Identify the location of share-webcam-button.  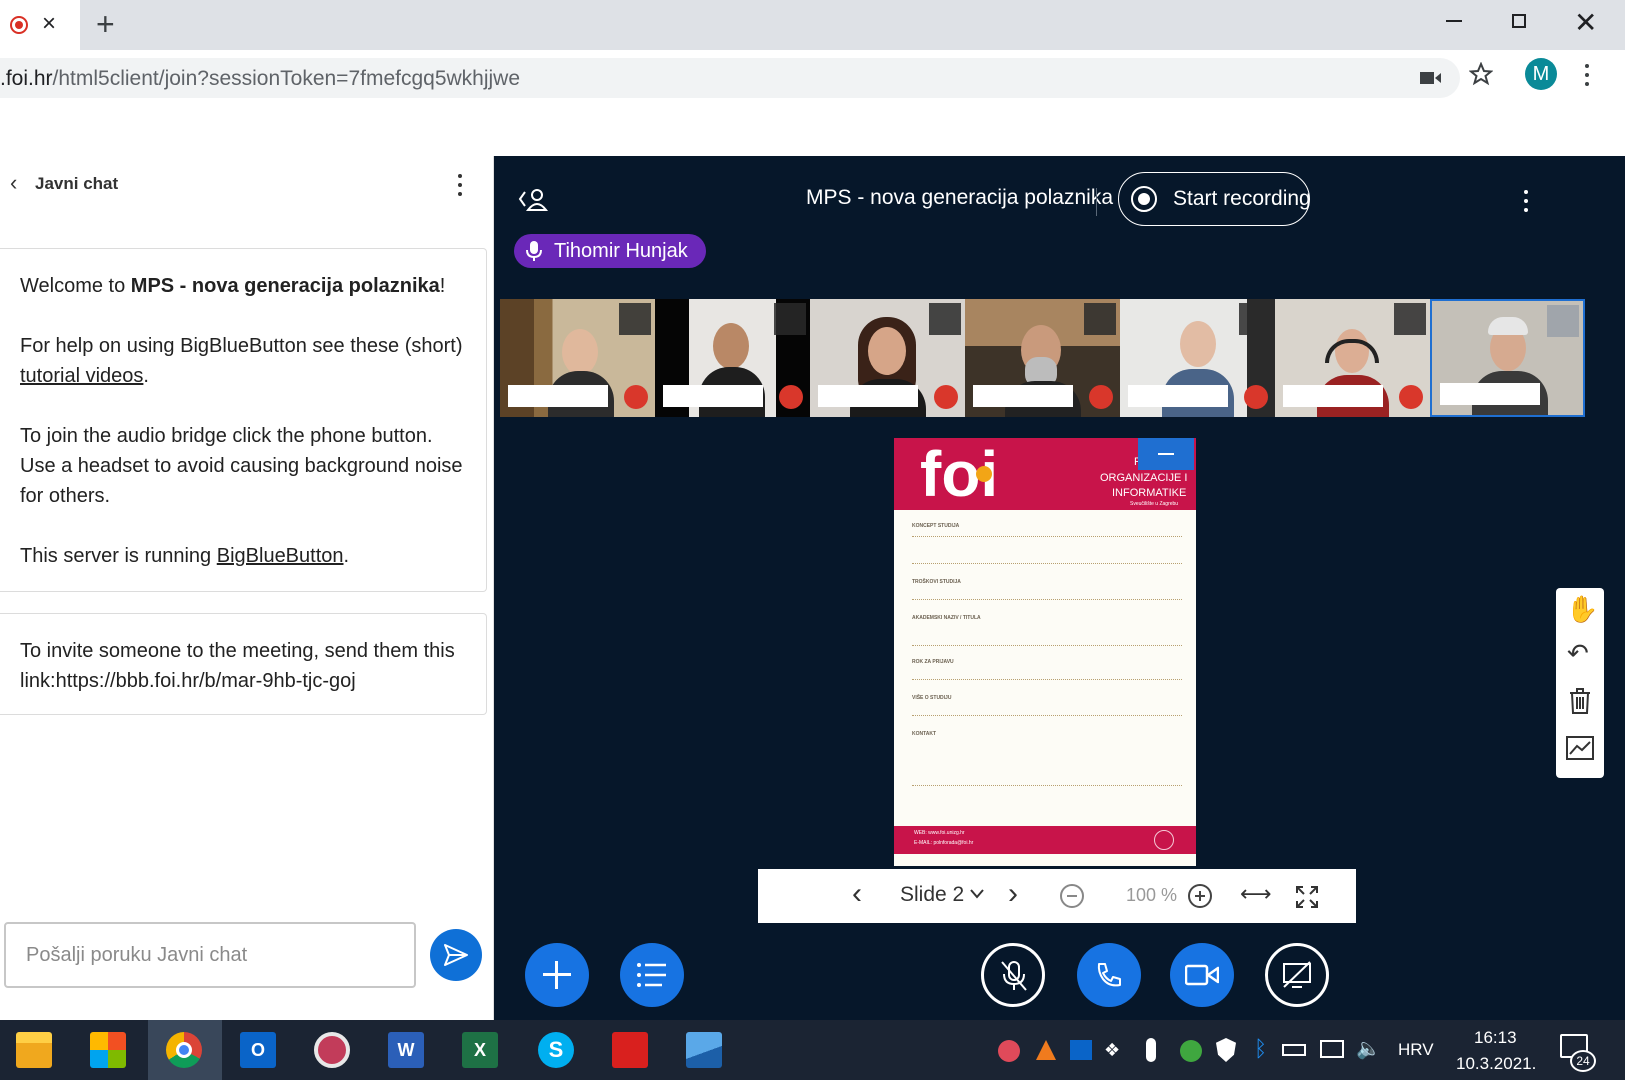
(1202, 975).